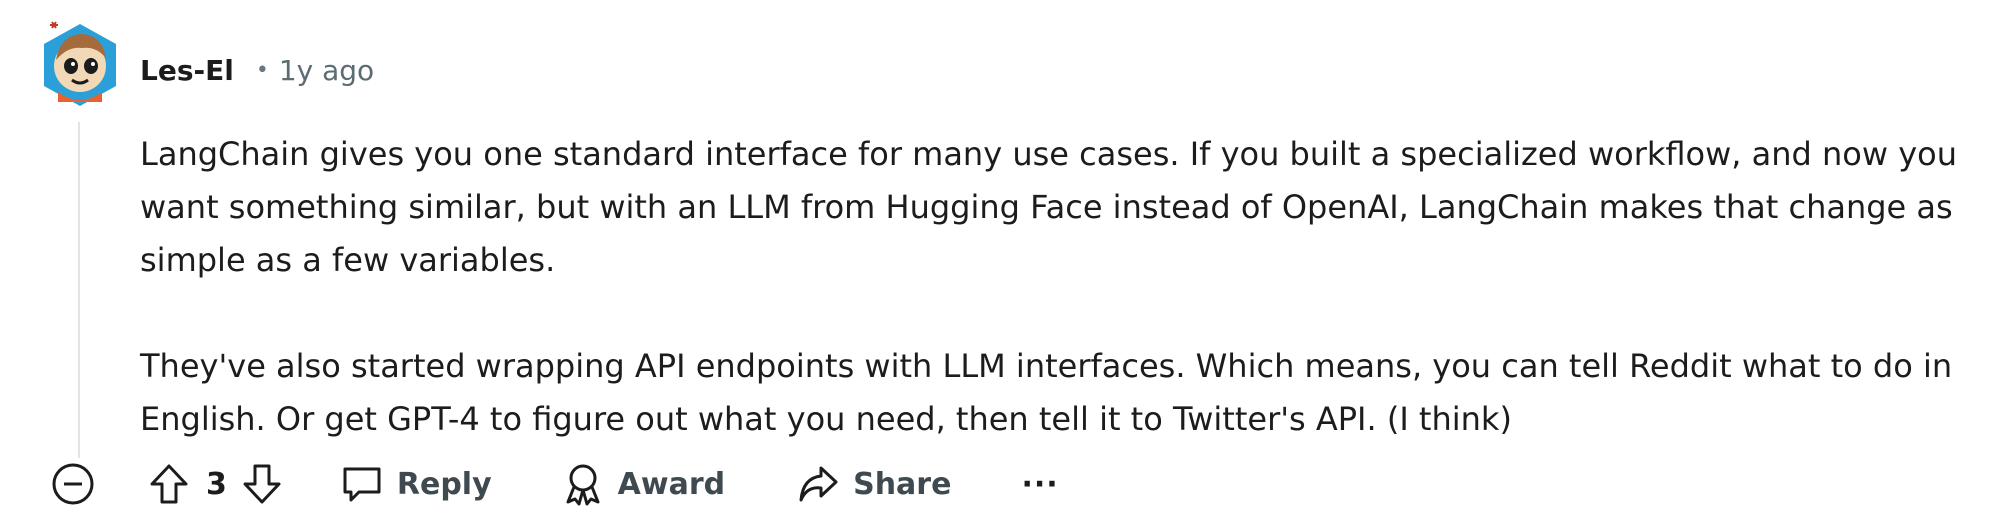 Image resolution: width=2000 pixels, height=514 pixels. I want to click on minus-circle-icon, so click(73, 484).